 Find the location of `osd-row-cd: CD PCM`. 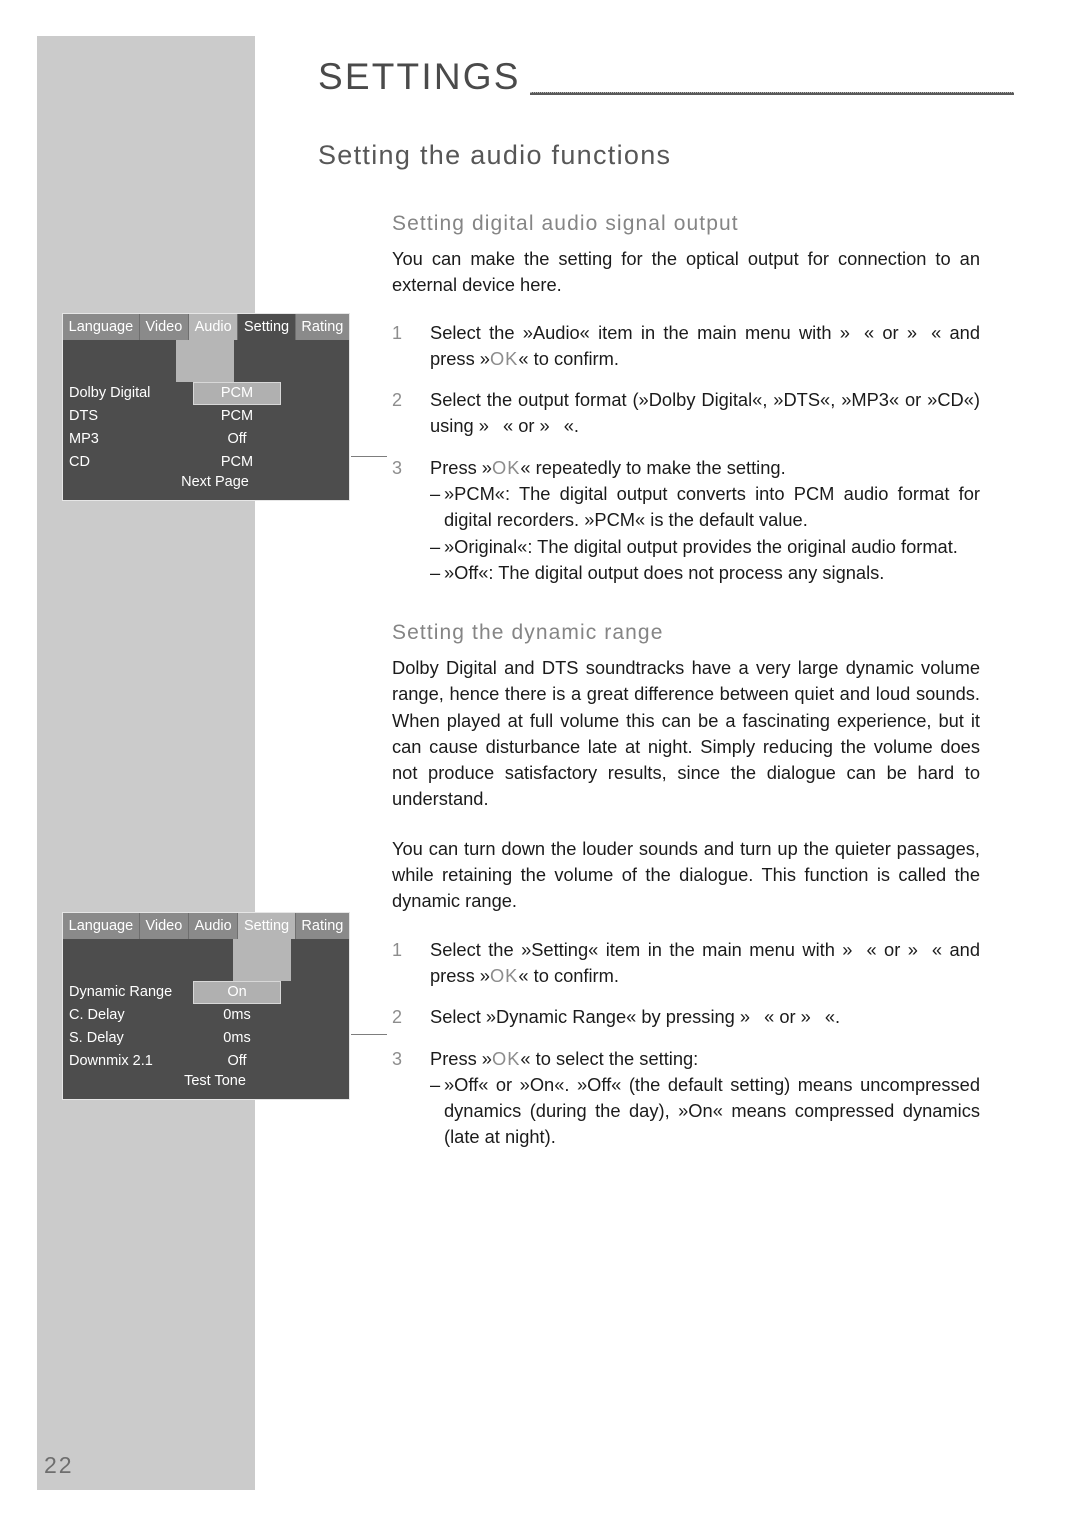

osd-row-cd: CD PCM is located at coordinates (206, 462).